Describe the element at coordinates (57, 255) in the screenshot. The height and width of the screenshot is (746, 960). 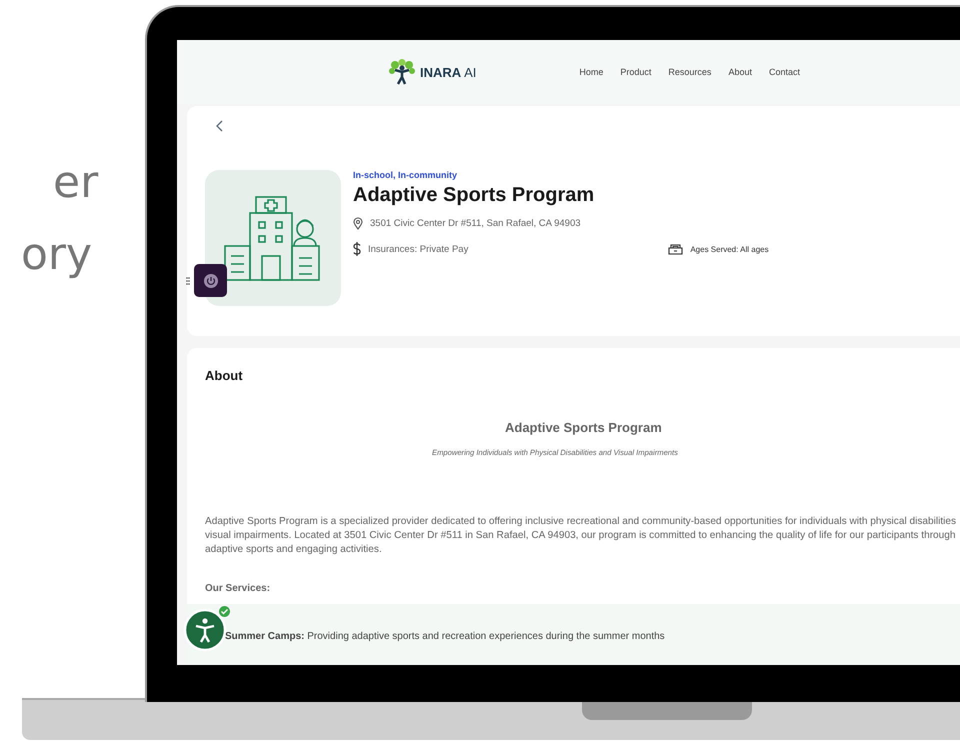
I see `heading-text: ory` at that location.